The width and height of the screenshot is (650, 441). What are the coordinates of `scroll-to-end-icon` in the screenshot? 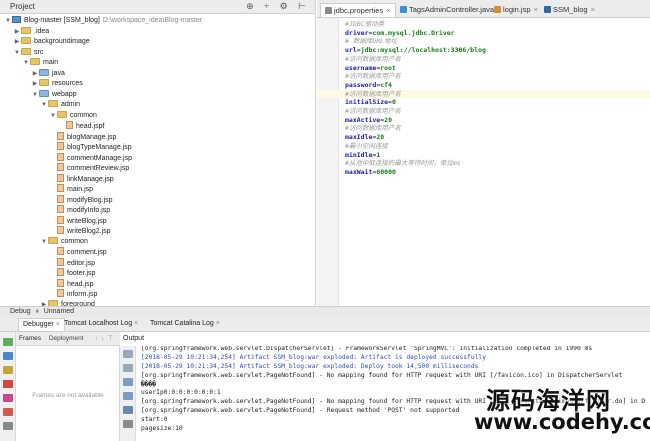 It's located at (128, 396).